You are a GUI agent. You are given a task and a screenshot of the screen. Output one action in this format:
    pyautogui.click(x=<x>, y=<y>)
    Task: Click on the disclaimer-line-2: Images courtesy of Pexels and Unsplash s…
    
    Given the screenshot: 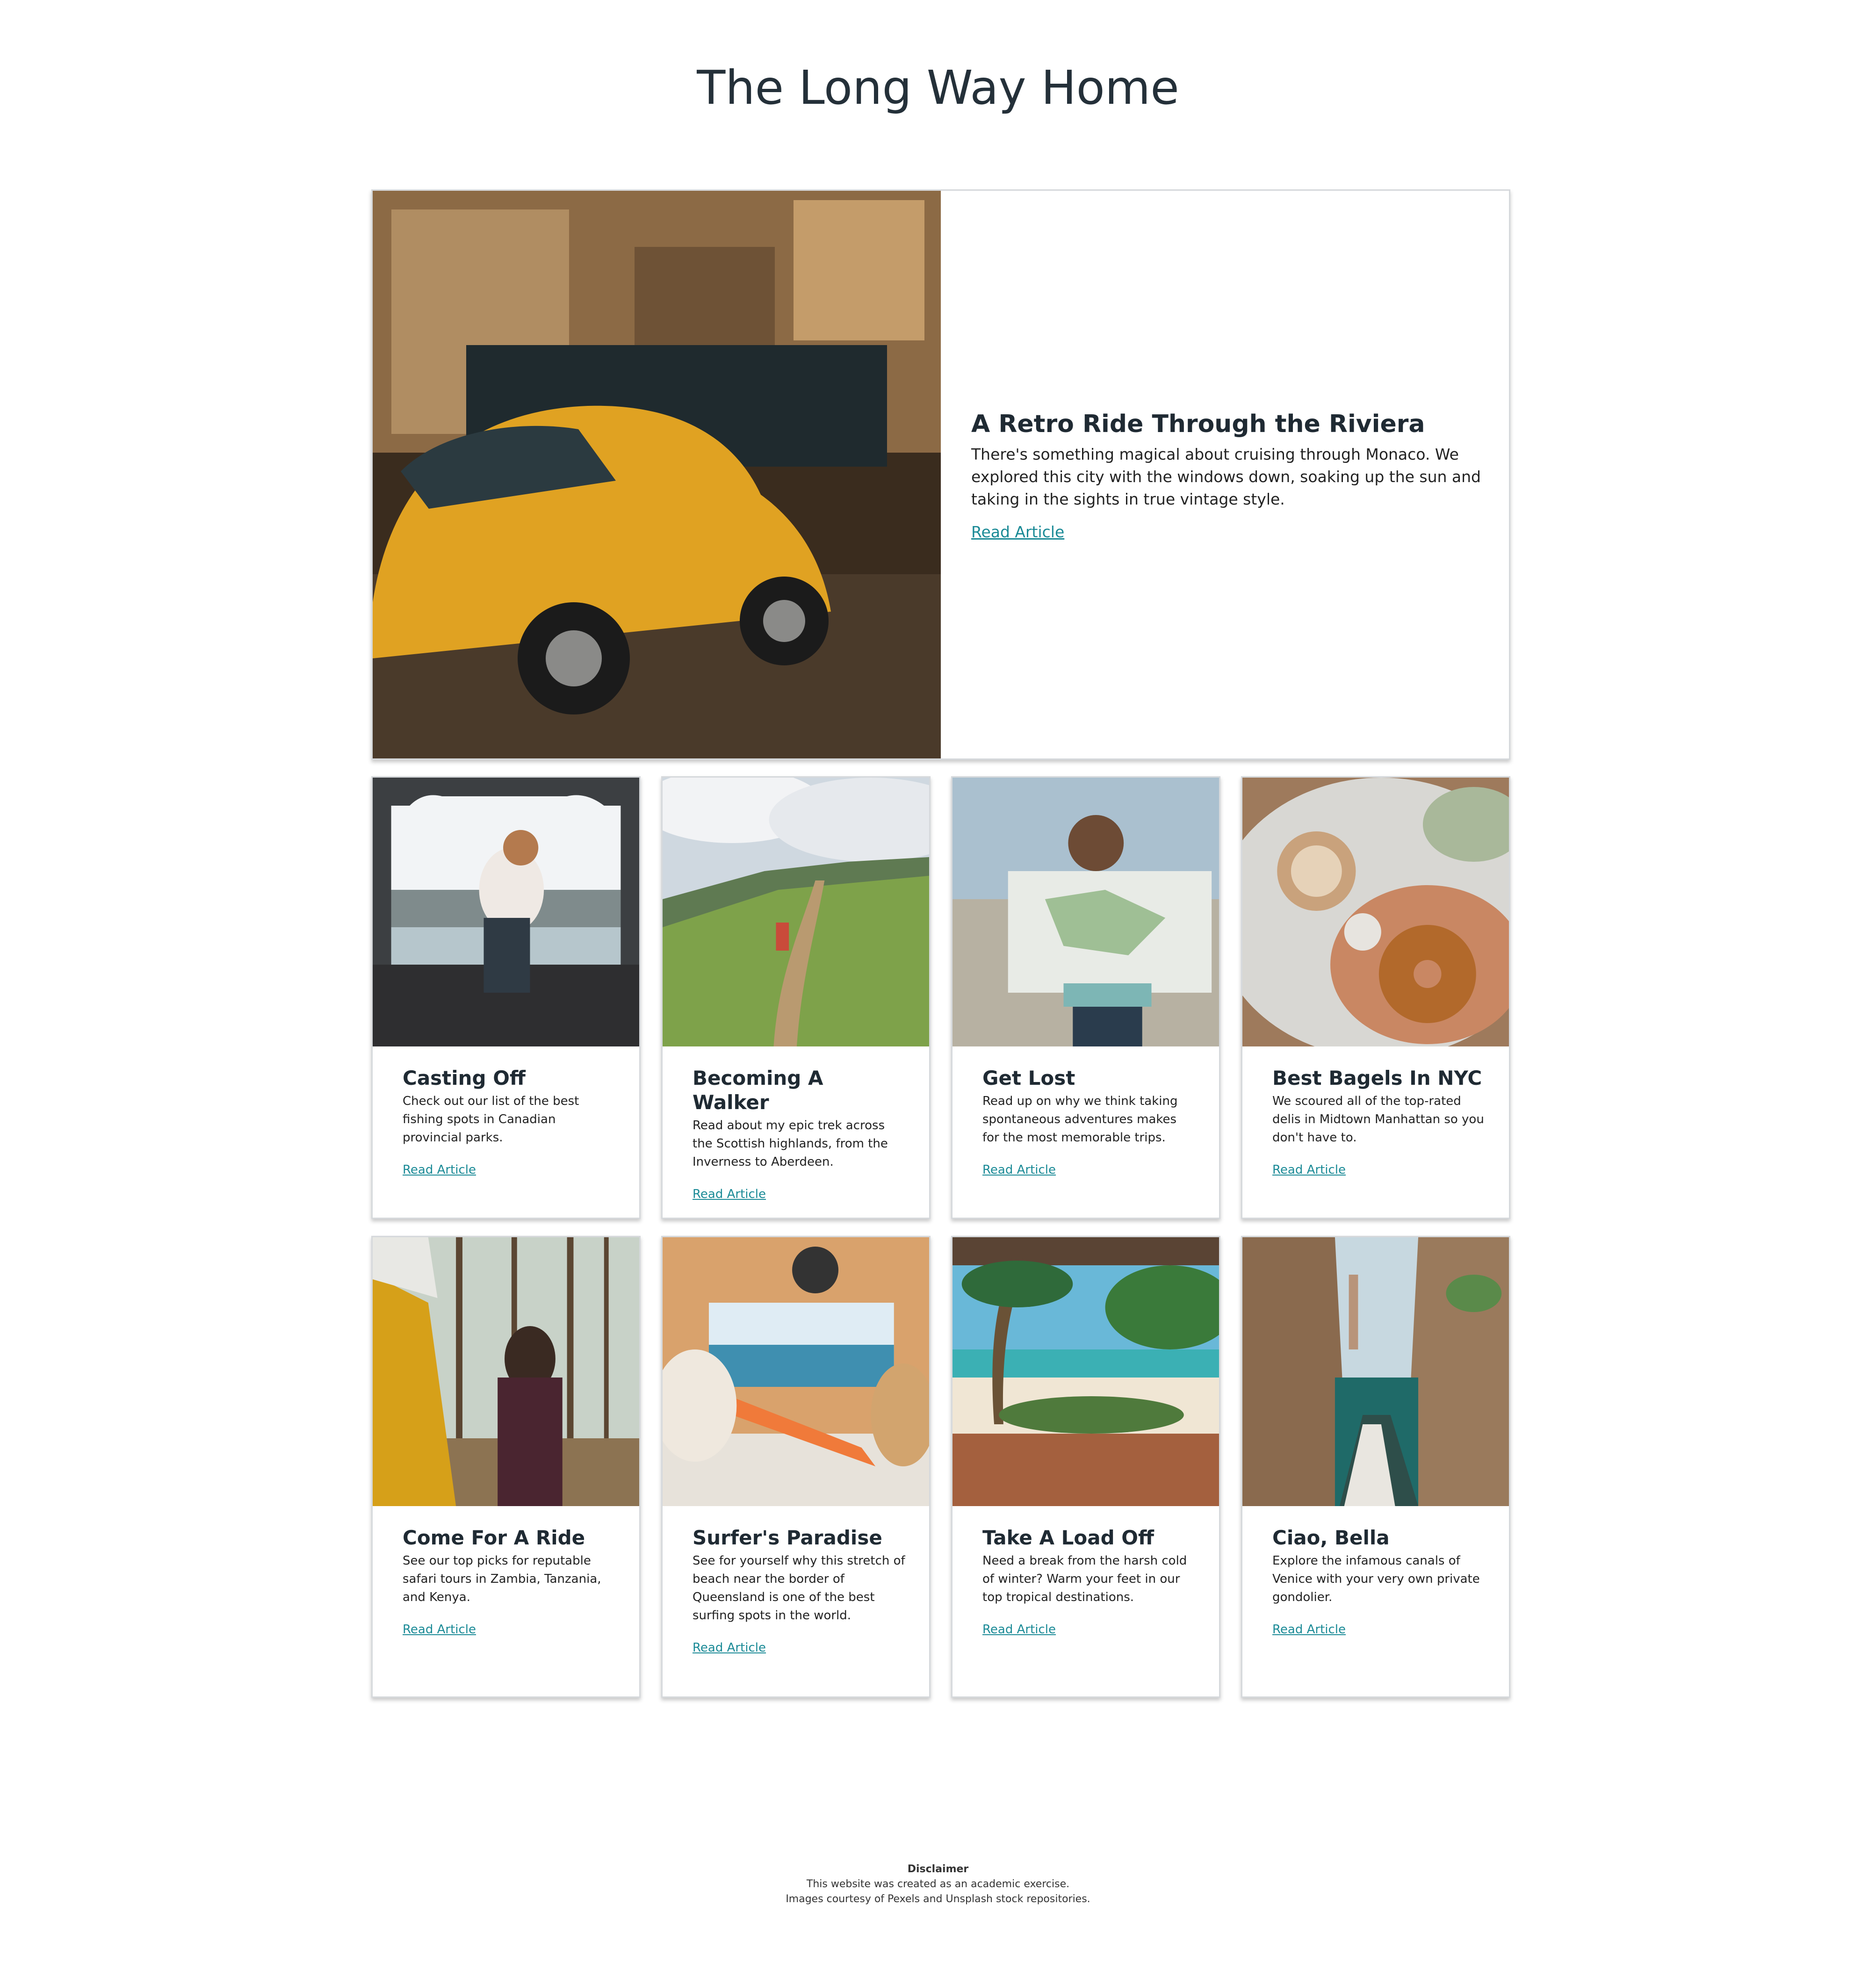 What is the action you would take?
    pyautogui.click(x=938, y=1899)
    